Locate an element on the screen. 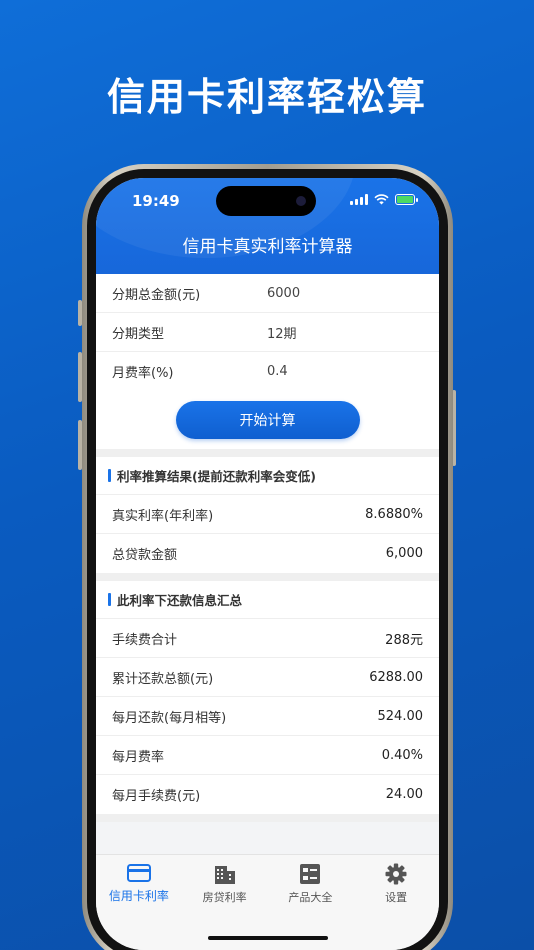  nav-title: 信用卡真实利率计算器 is located at coordinates (267, 247).